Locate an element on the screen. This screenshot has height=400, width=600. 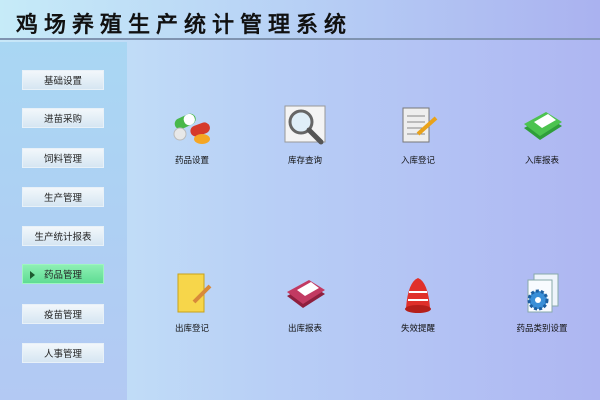
pills-icon is located at coordinates (191, 128).